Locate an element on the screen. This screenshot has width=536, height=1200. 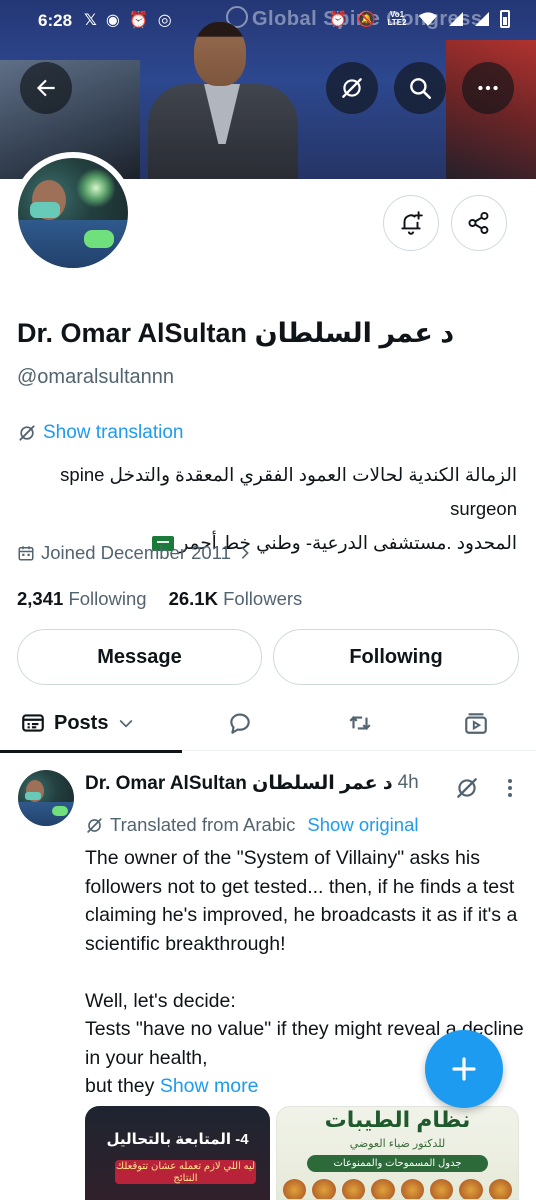
show-original-link: Show original is located at coordinates (362, 825).